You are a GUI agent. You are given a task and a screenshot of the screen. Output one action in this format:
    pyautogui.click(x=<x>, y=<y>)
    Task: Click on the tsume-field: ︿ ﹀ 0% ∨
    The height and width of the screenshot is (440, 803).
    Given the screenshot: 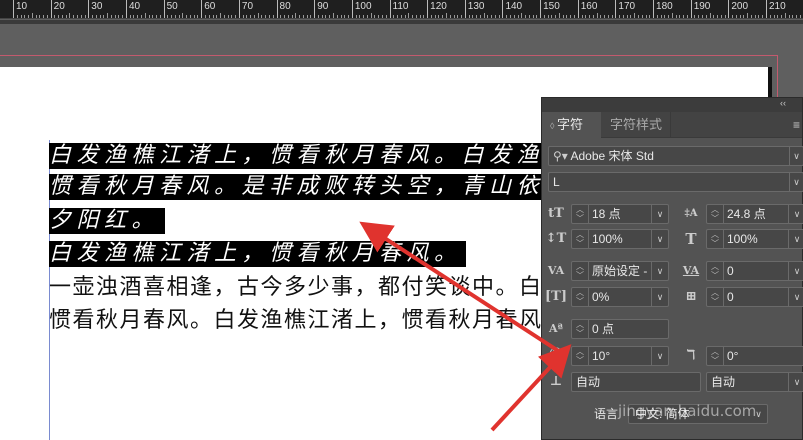 What is the action you would take?
    pyautogui.click(x=620, y=297)
    